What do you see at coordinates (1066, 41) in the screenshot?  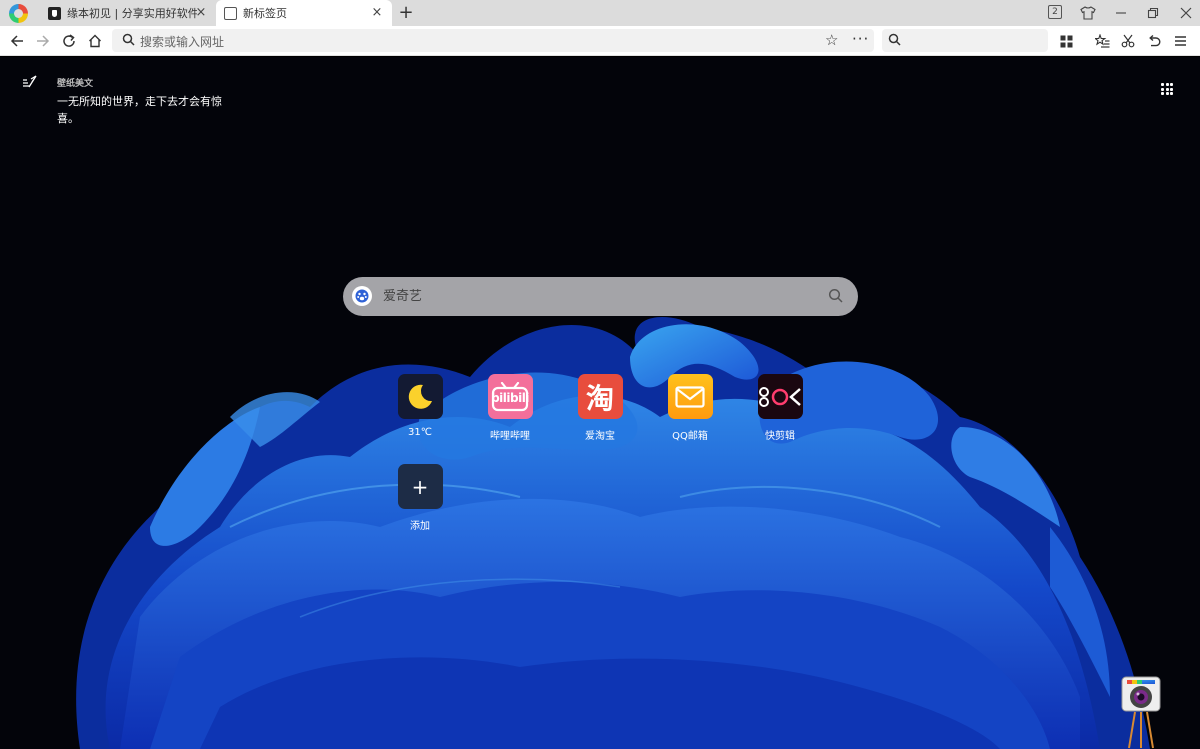 I see `extensions-grid-icon` at bounding box center [1066, 41].